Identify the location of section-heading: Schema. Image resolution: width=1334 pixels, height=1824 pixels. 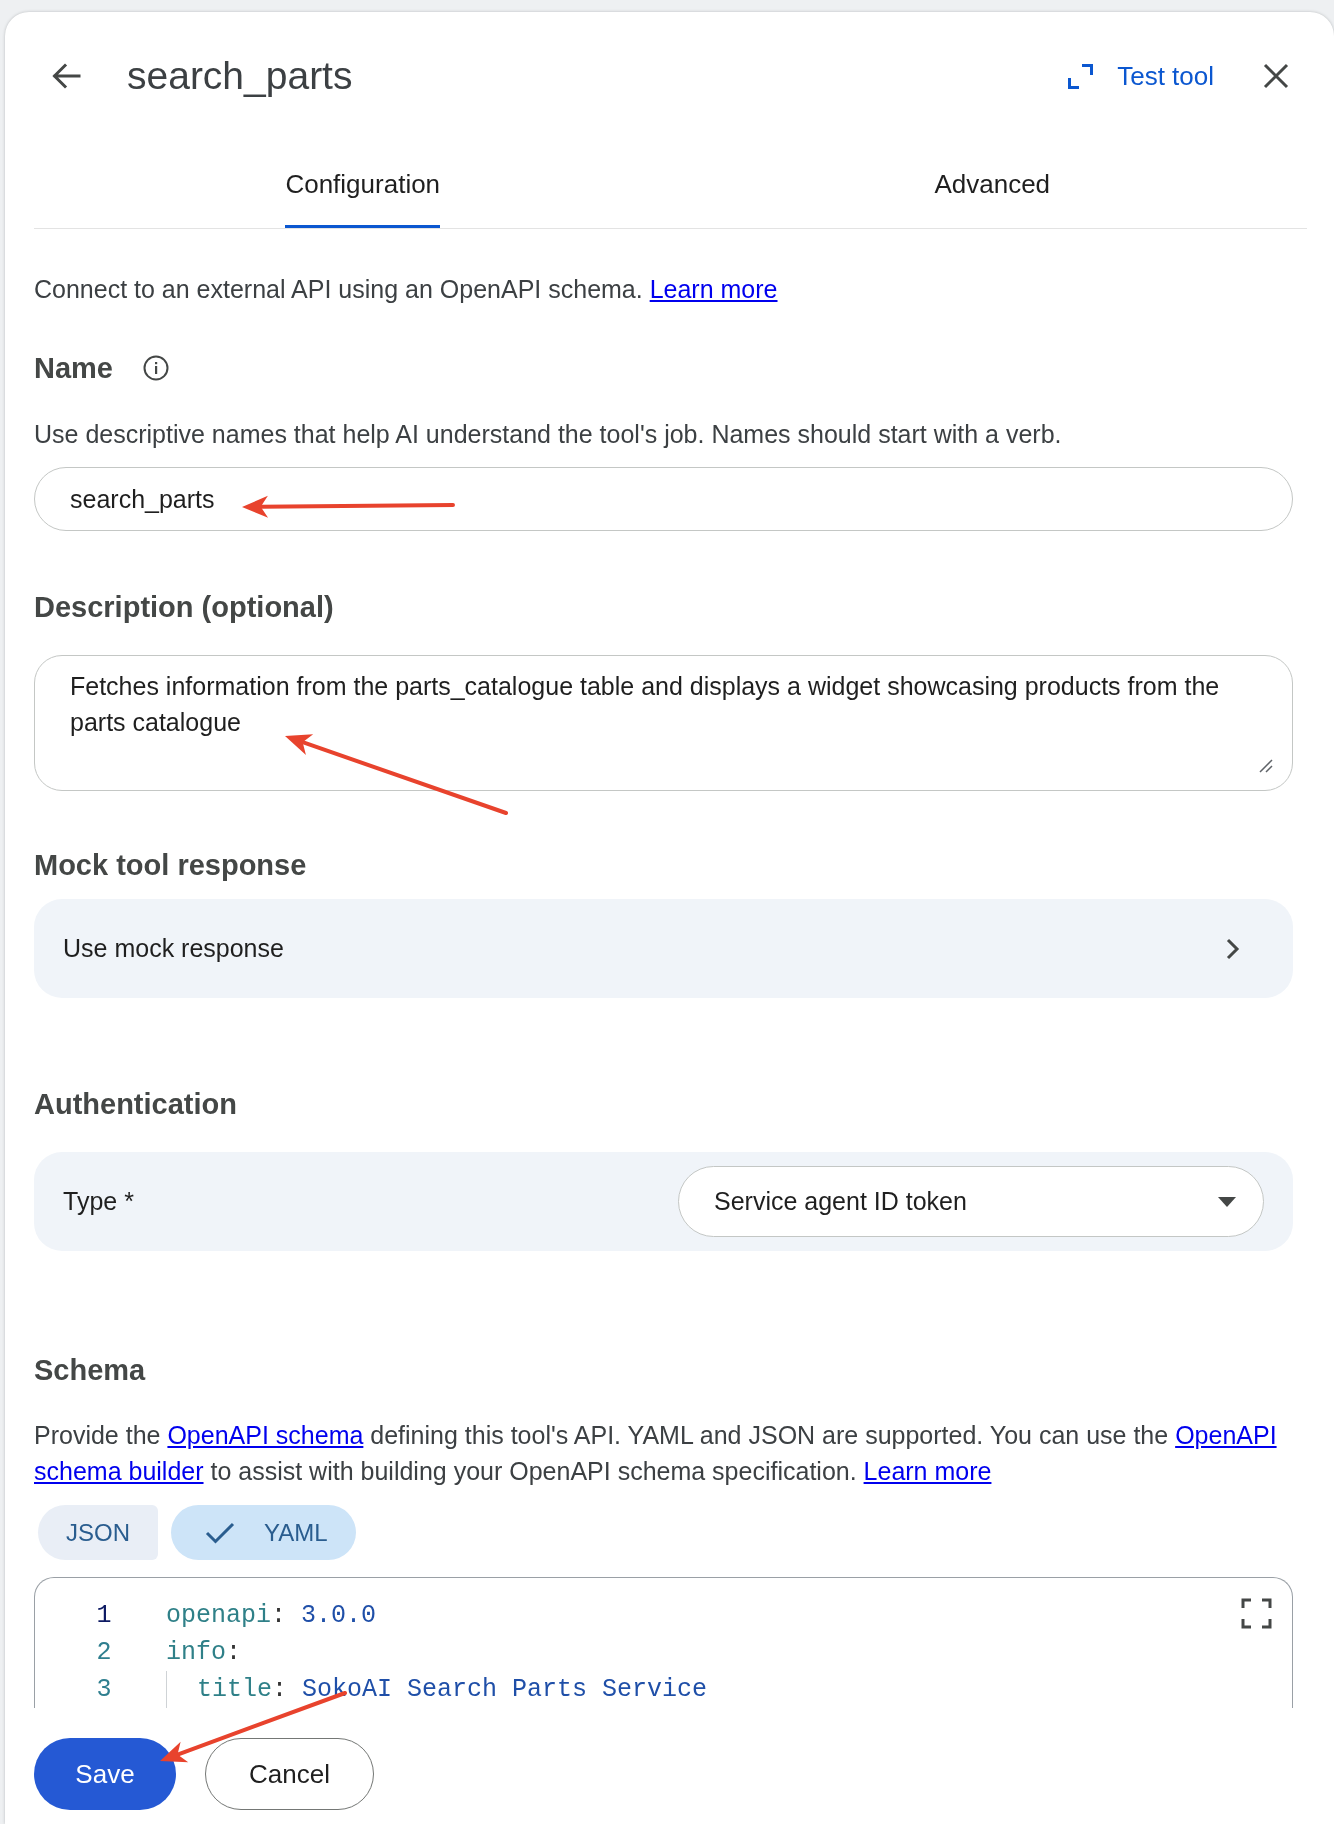
(90, 1370).